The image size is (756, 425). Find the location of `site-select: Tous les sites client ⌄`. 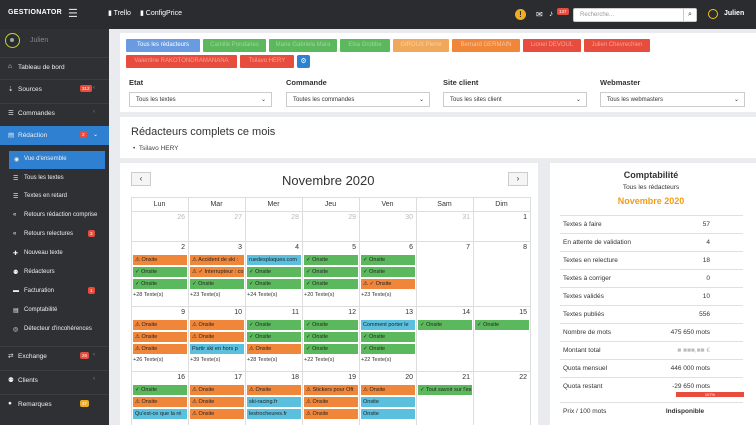

site-select: Tous les sites client ⌄ is located at coordinates (515, 99).